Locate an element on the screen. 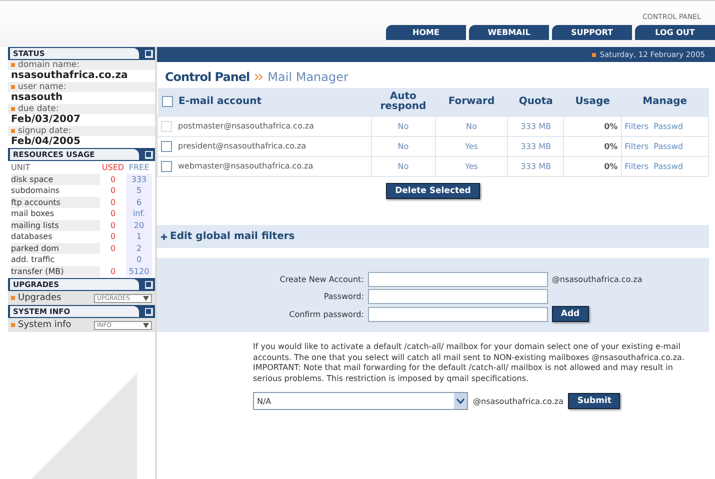 The image size is (715, 479). unit-name: mail boxes is located at coordinates (33, 214).